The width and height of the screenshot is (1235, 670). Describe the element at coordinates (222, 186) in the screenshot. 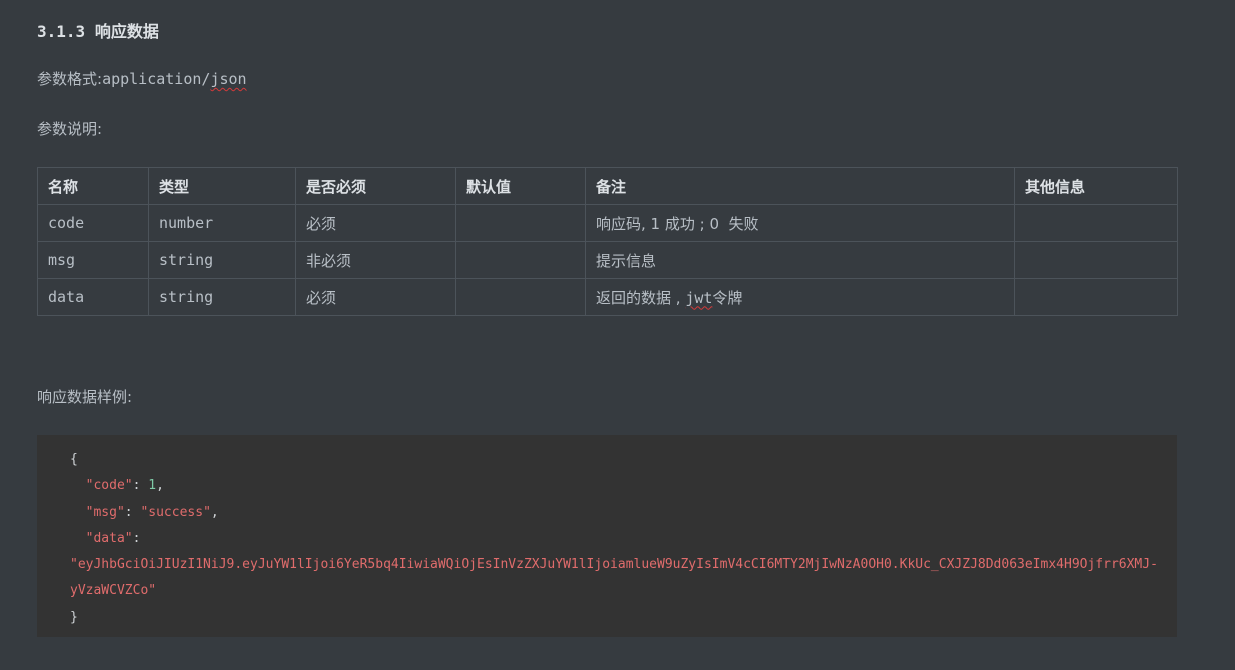

I see `header-type: 类型` at that location.